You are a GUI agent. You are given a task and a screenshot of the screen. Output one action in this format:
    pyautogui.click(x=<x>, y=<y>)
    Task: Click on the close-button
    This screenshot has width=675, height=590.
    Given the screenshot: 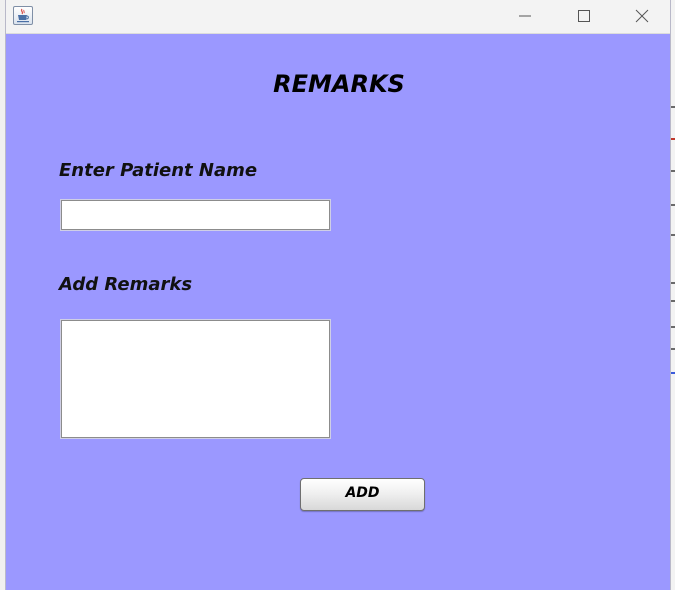 What is the action you would take?
    pyautogui.click(x=642, y=16)
    